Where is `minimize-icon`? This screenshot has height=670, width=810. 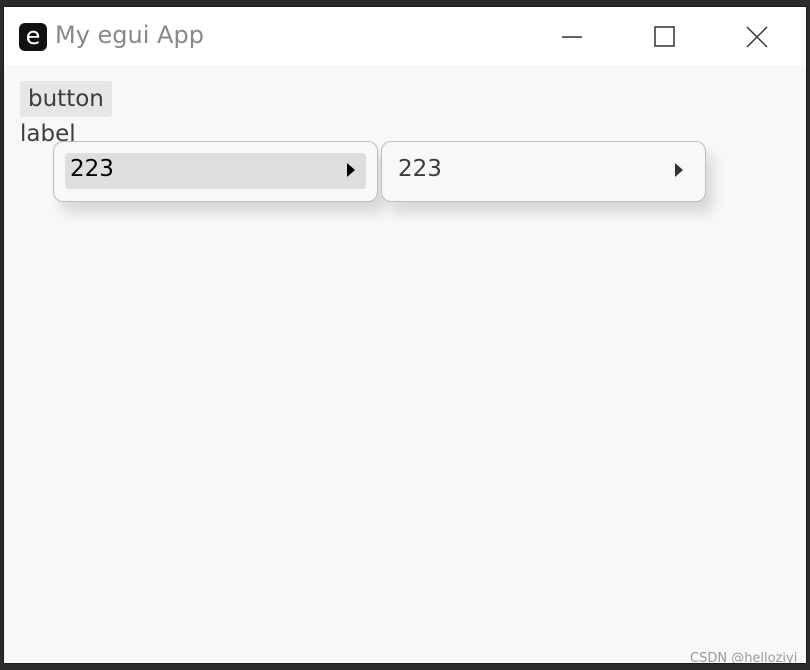
minimize-icon is located at coordinates (572, 37).